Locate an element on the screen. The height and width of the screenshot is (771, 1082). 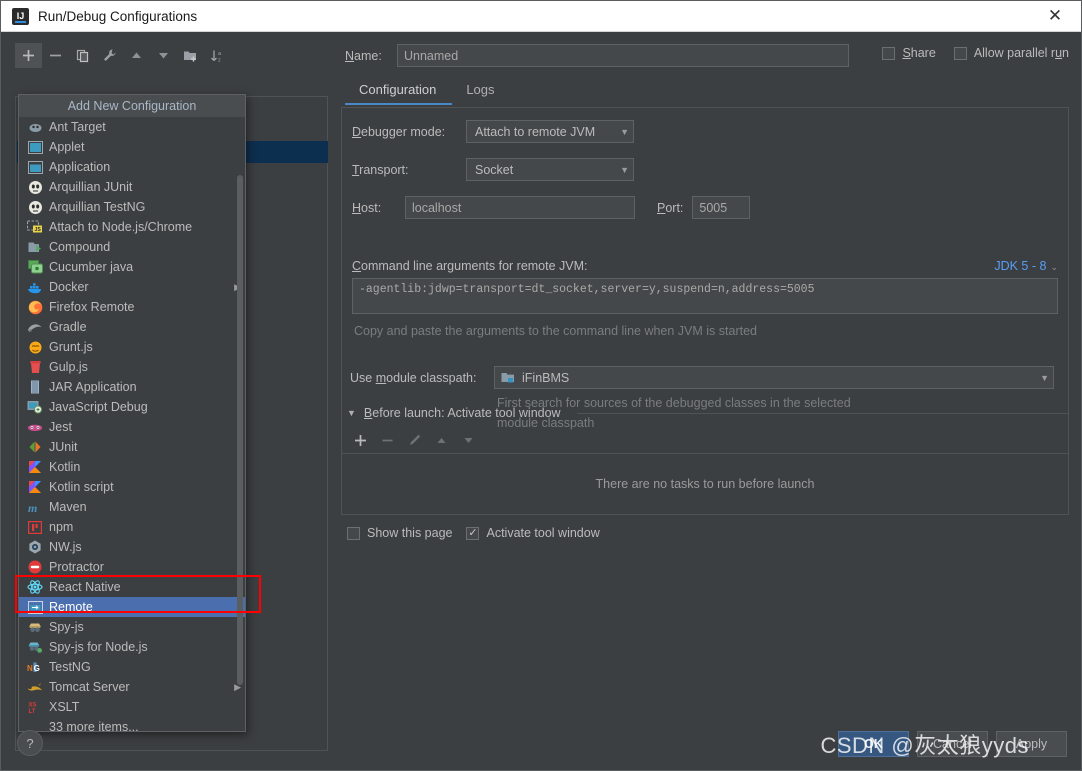
allow-parallel-run-checkbox-box is located at coordinates (960, 53).